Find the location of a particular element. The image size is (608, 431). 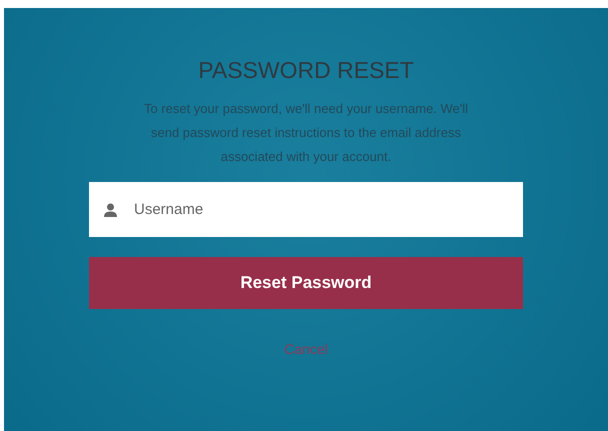

username-field: Username is located at coordinates (306, 209).